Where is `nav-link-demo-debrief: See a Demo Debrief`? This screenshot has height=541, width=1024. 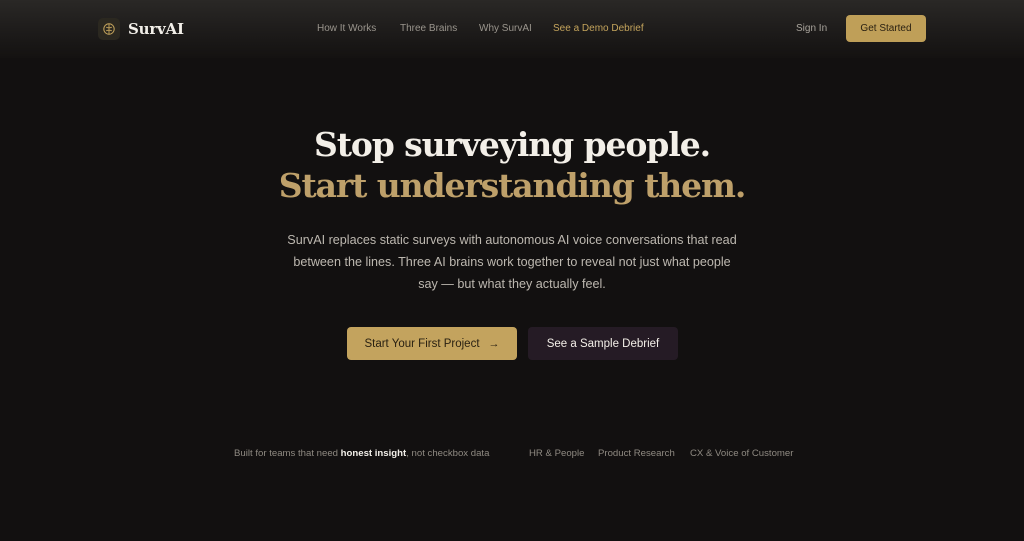
nav-link-demo-debrief: See a Demo Debrief is located at coordinates (598, 29).